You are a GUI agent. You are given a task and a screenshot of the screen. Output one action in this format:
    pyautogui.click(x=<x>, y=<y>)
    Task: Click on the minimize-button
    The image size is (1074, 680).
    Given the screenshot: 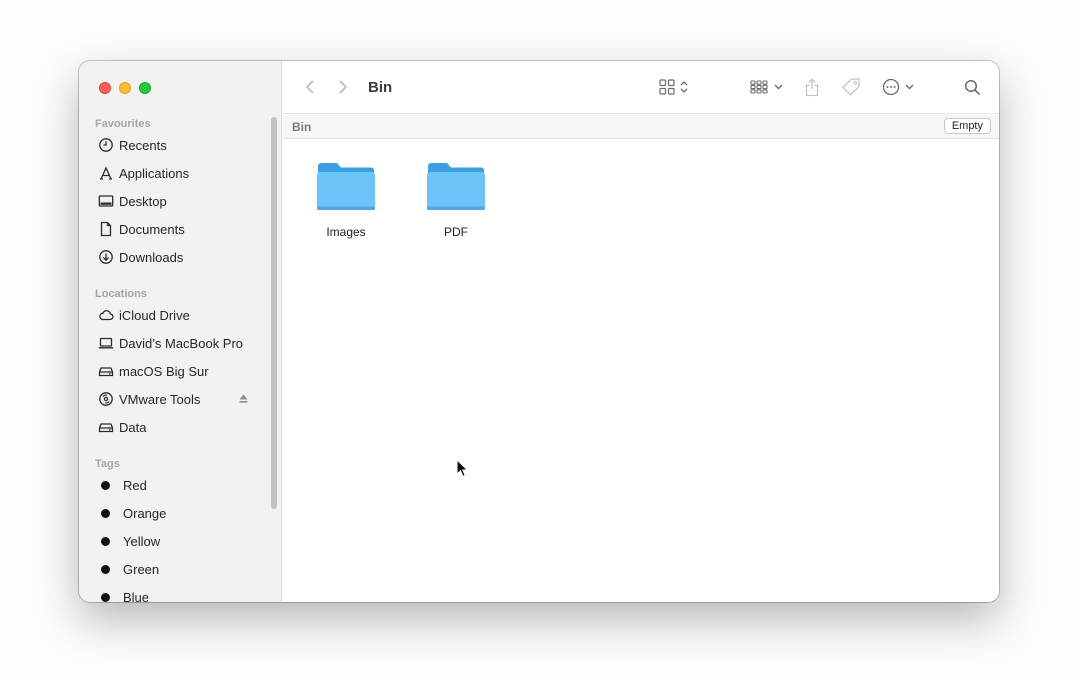 What is the action you would take?
    pyautogui.click(x=125, y=88)
    